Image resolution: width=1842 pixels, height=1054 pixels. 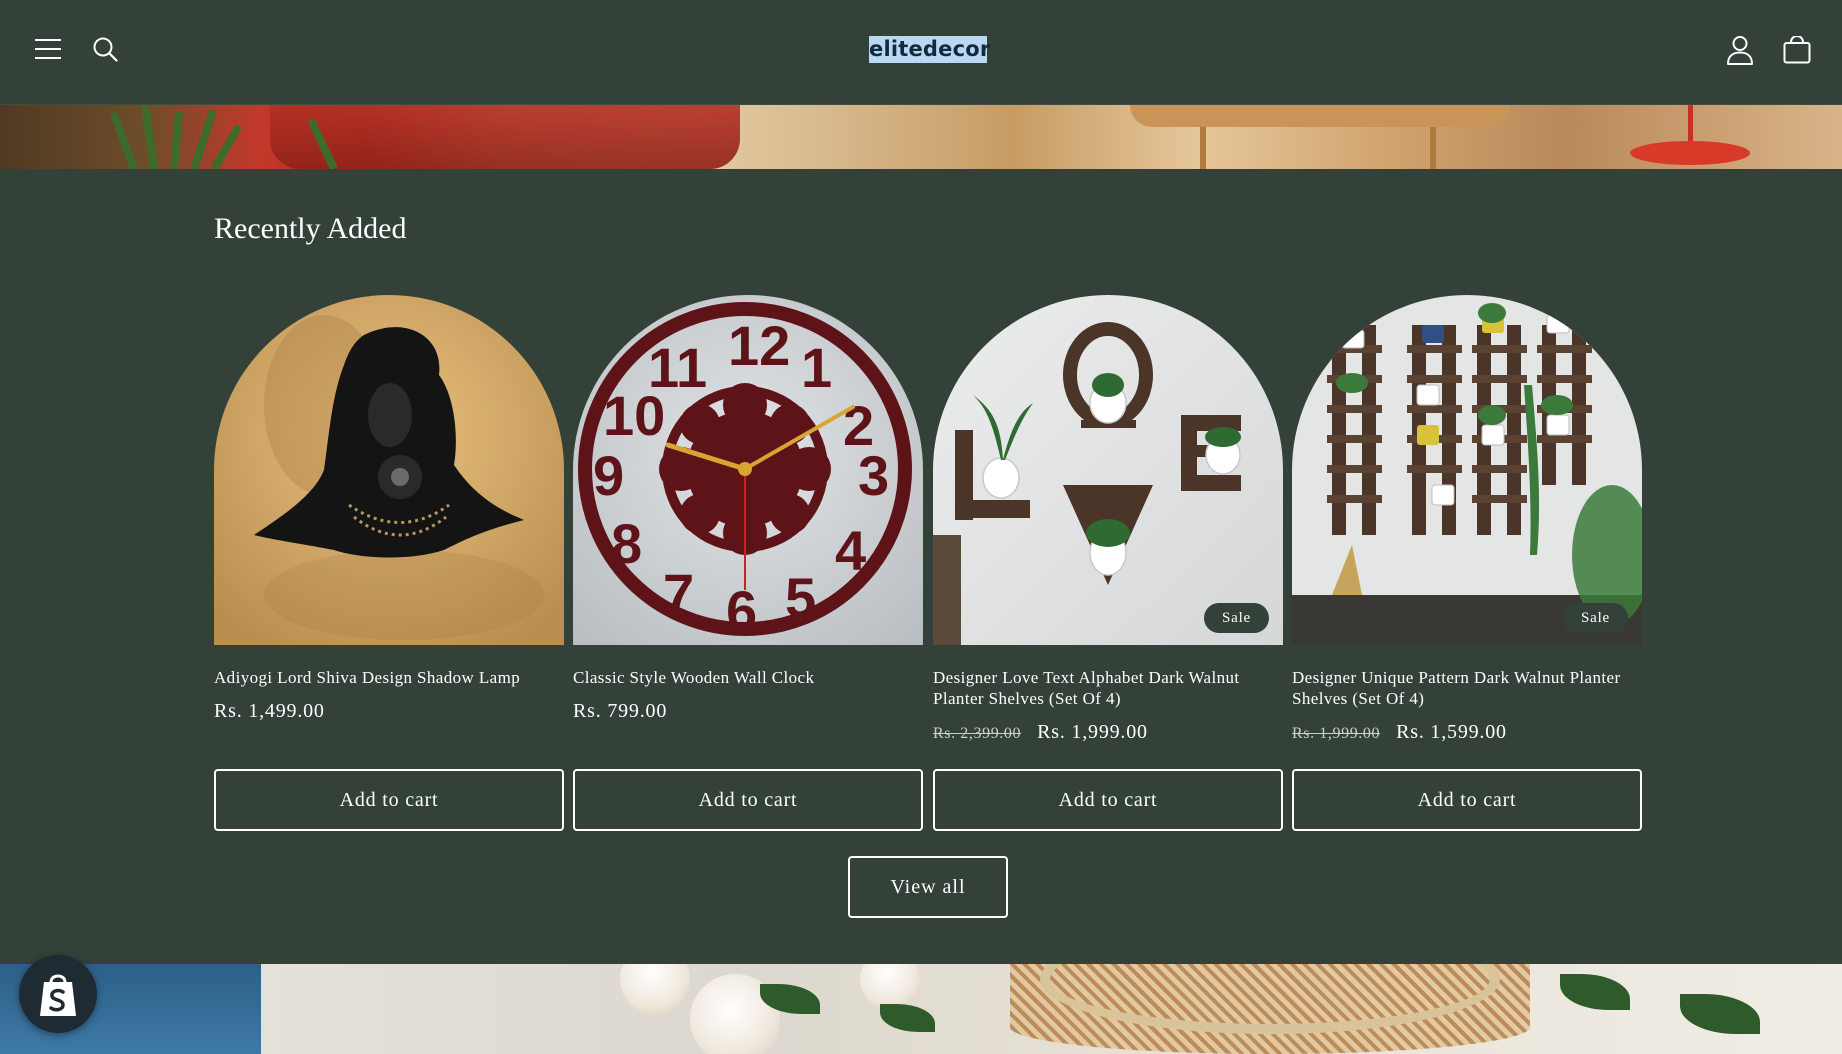 I want to click on product-price-row: Rs. 799.00, so click(x=748, y=711).